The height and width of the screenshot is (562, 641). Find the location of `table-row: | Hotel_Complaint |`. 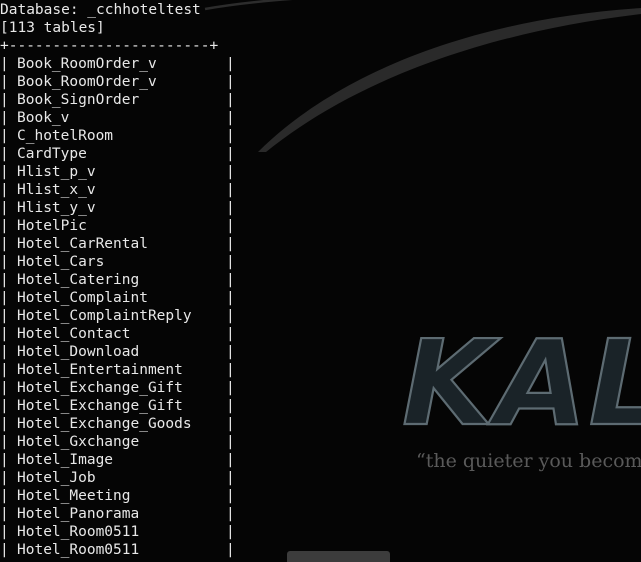

table-row: | Hotel_Complaint | is located at coordinates (117, 298).